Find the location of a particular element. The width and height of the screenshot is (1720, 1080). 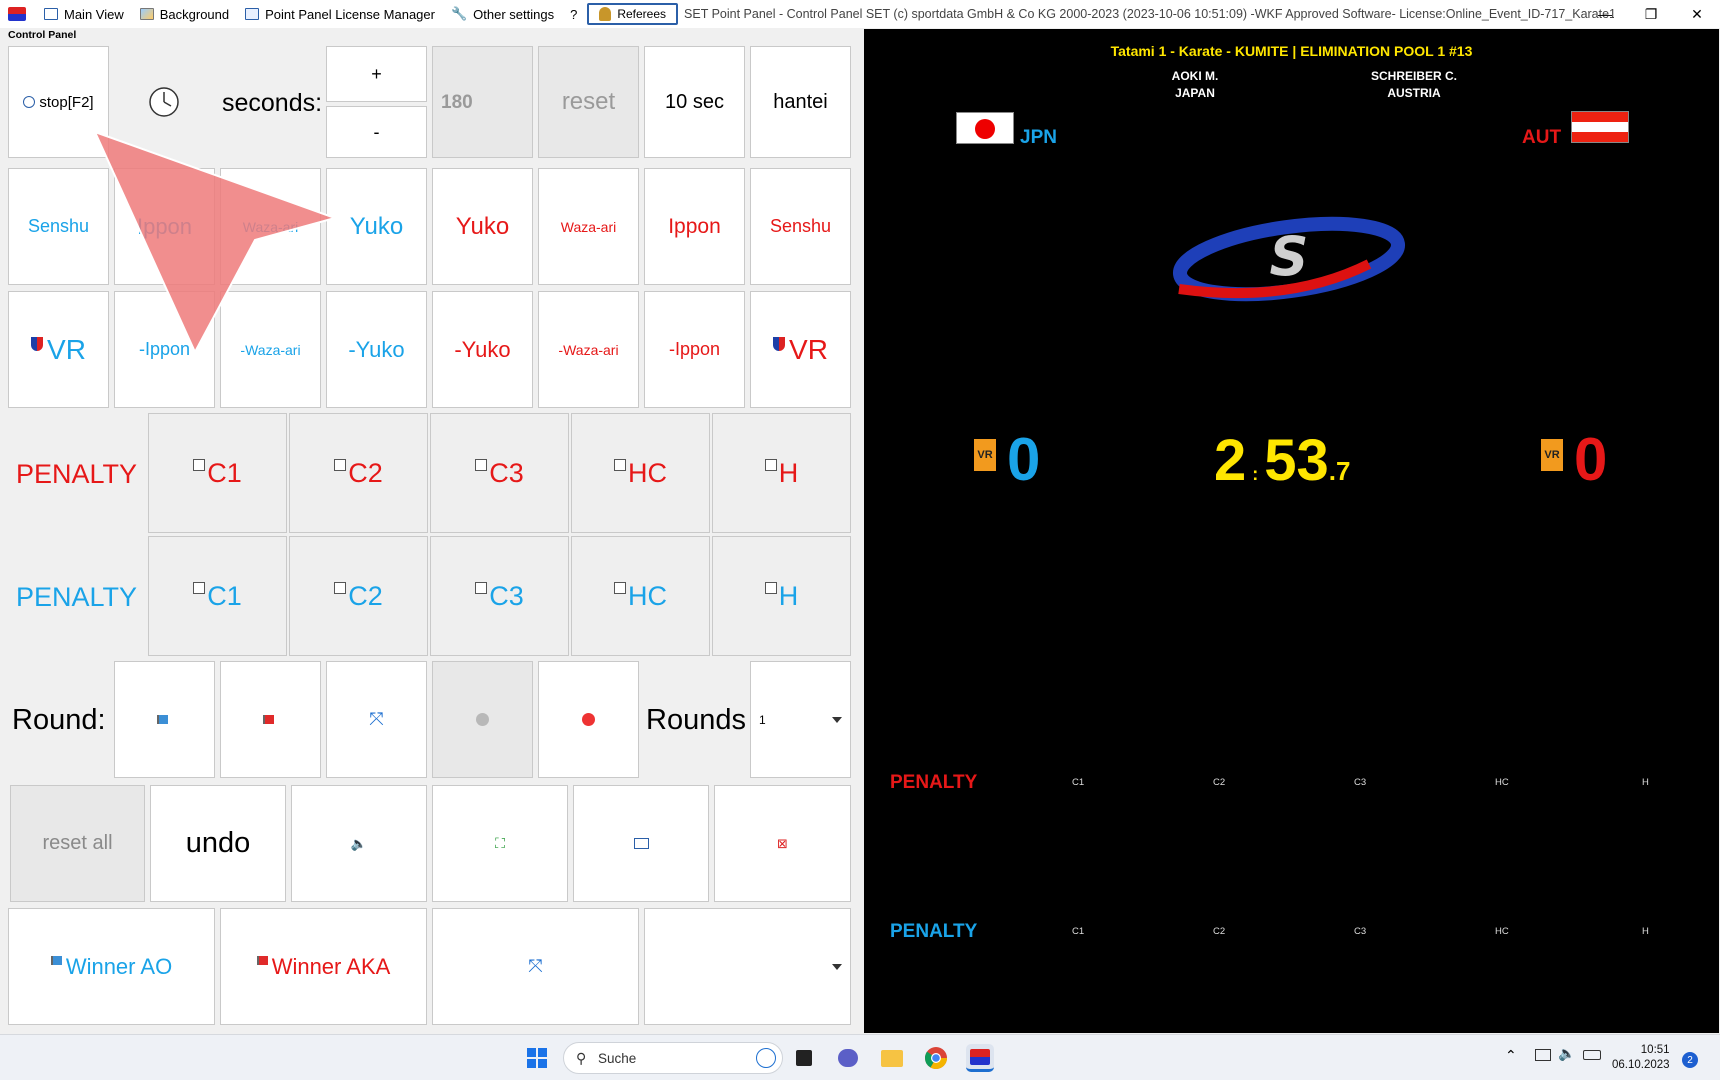

clock-minutes: 2 is located at coordinates (1230, 460).